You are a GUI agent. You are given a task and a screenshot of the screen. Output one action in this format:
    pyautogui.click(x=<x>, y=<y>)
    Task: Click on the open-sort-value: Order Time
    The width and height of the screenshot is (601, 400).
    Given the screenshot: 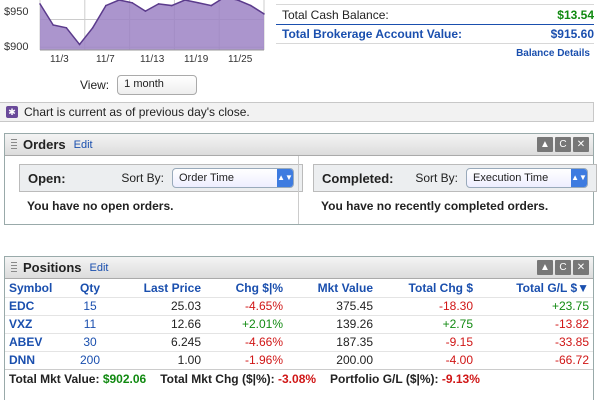 What is the action you would take?
    pyautogui.click(x=207, y=178)
    